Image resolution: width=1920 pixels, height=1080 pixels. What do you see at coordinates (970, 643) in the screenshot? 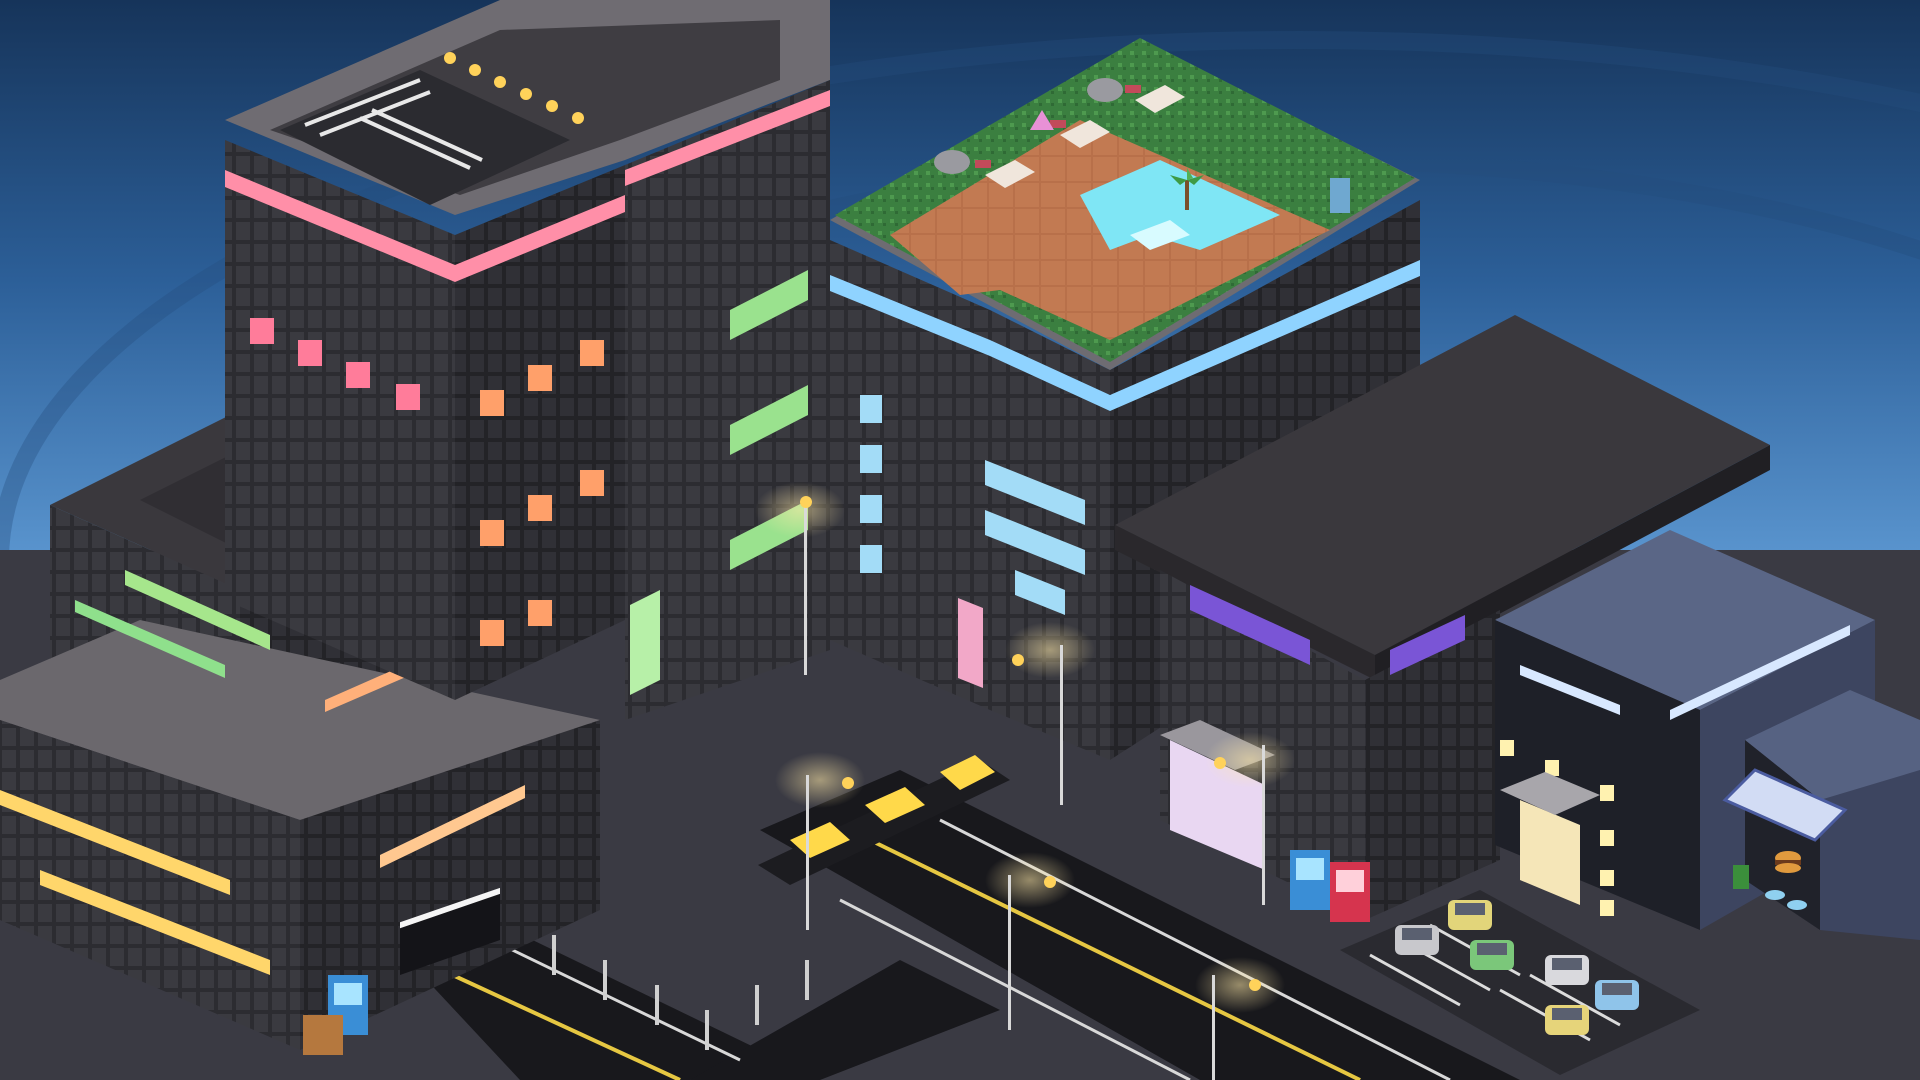
I see `pool-bldg-entrance` at bounding box center [970, 643].